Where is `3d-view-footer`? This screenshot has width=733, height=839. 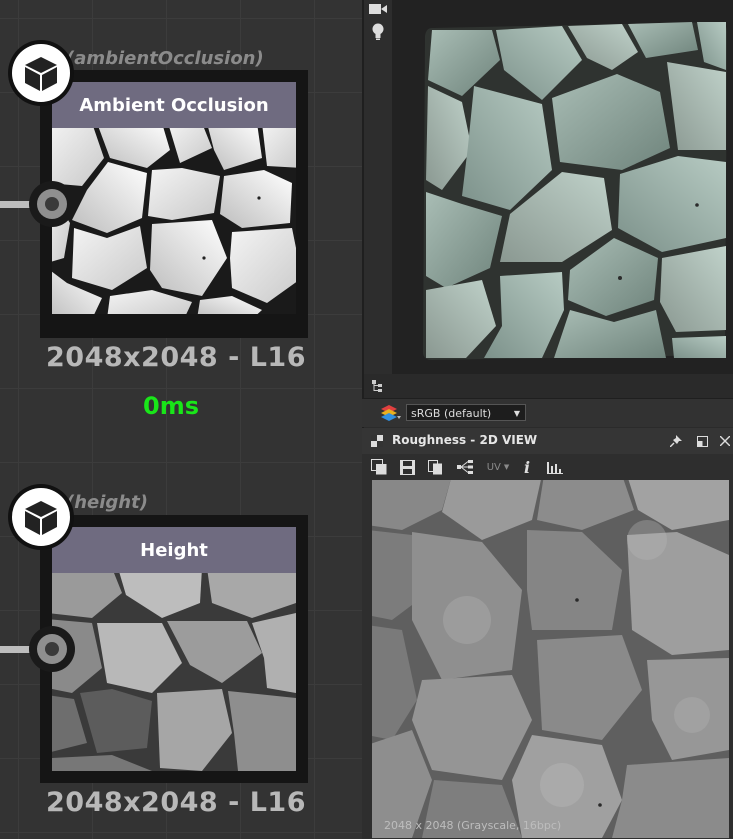 3d-view-footer is located at coordinates (548, 386).